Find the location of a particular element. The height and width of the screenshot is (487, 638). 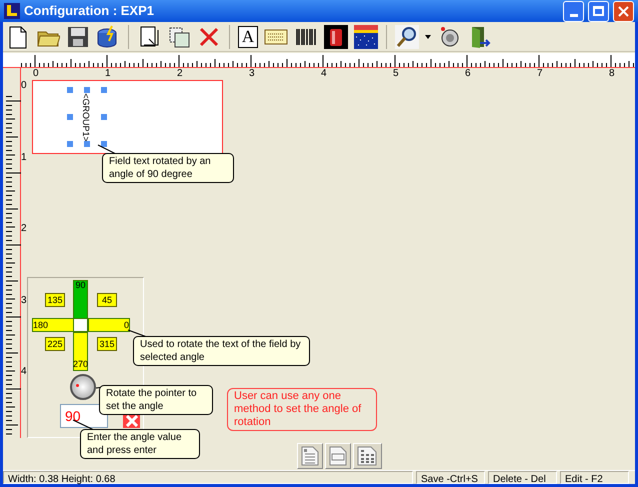

close-button is located at coordinates (623, 11).